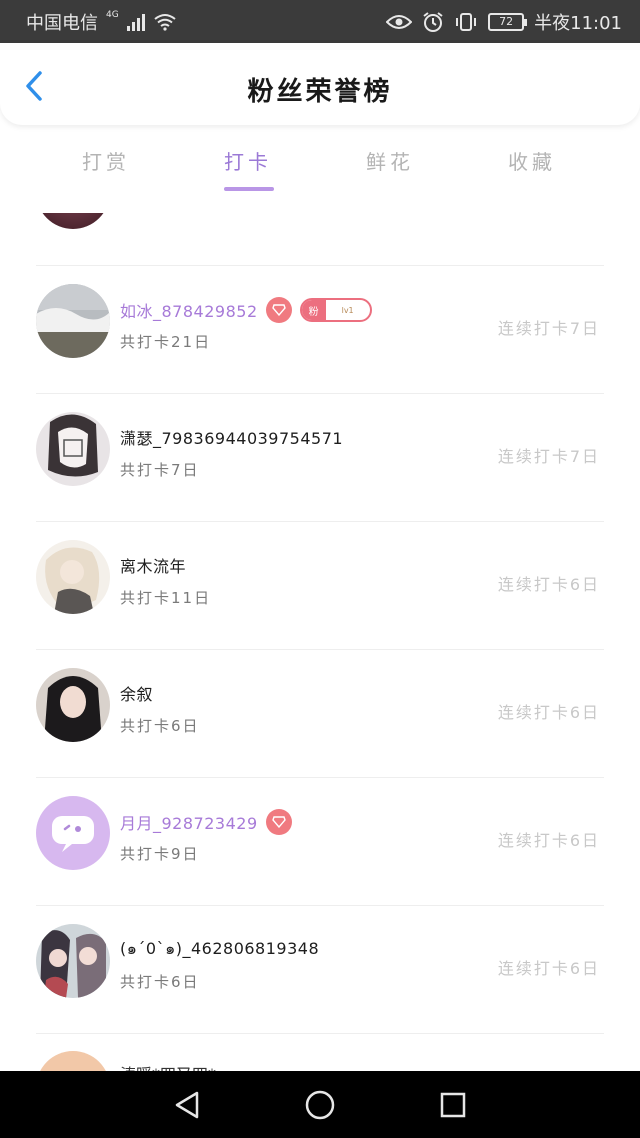 This screenshot has height=1138, width=640. Describe the element at coordinates (399, 21) in the screenshot. I see `eye-icon` at that location.